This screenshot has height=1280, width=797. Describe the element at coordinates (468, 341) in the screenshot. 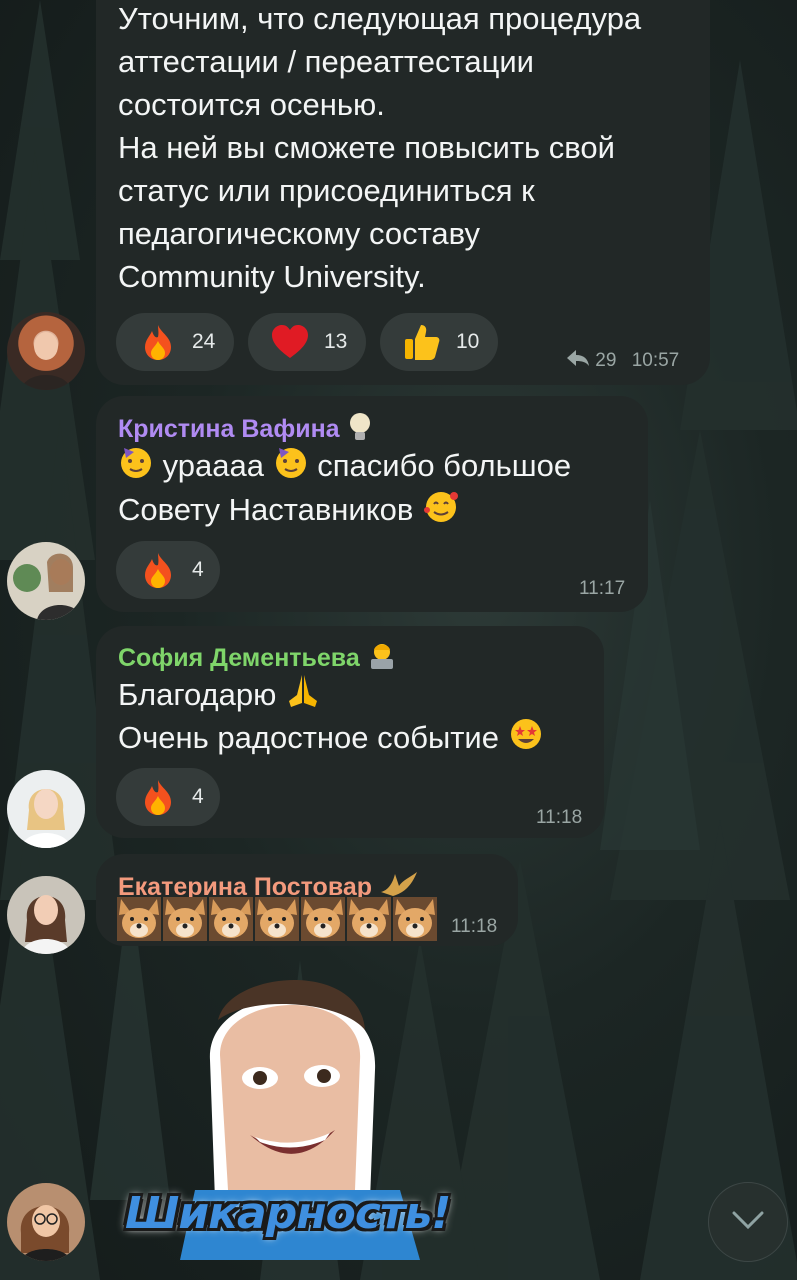

I see `reaction-count: 10` at that location.